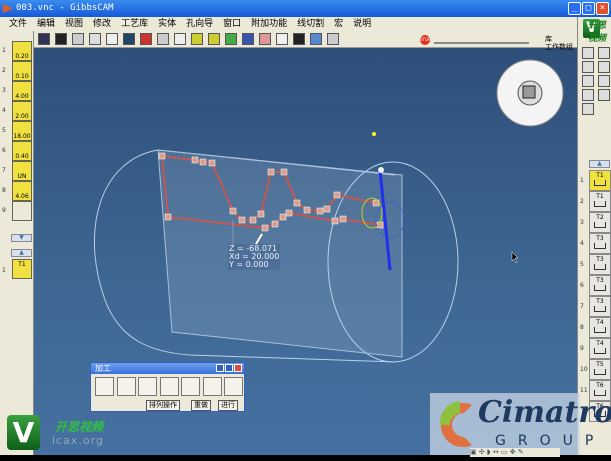  Describe the element at coordinates (515, 452) in the screenshot. I see `view-tools-strip: ▣ ✣ ◗ ↔ ▭ ✥ ✎` at that location.